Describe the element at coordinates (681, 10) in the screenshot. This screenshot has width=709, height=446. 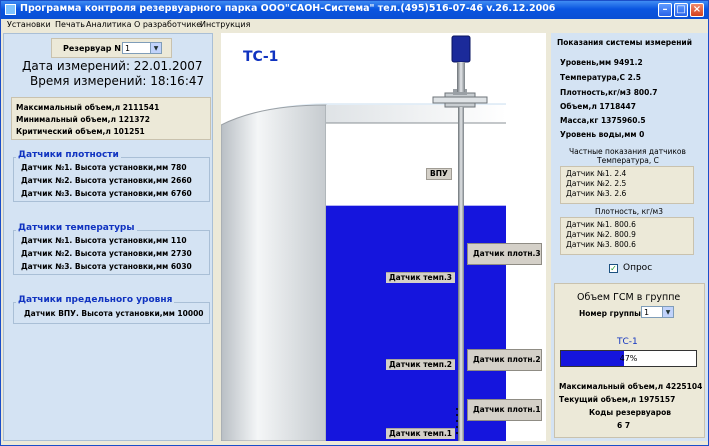
I see `maximize-icon: □` at that location.